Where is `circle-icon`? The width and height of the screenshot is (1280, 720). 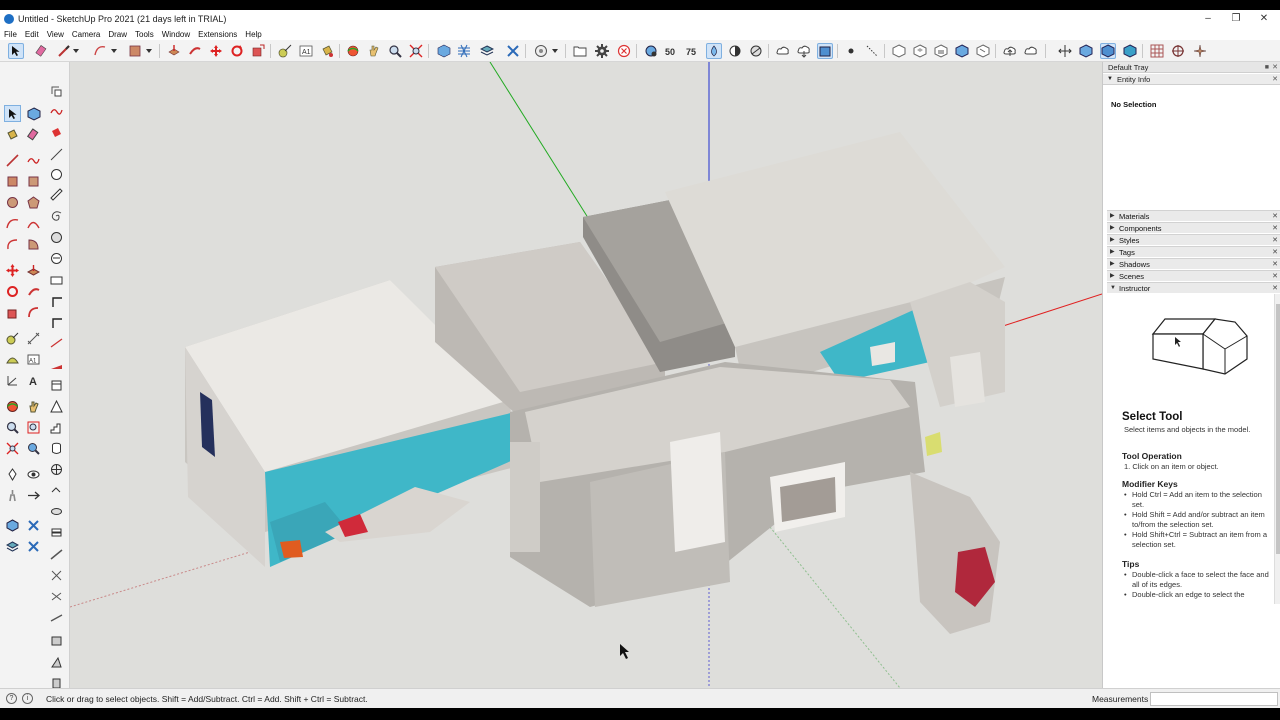
circle-icon is located at coordinates (12, 202).